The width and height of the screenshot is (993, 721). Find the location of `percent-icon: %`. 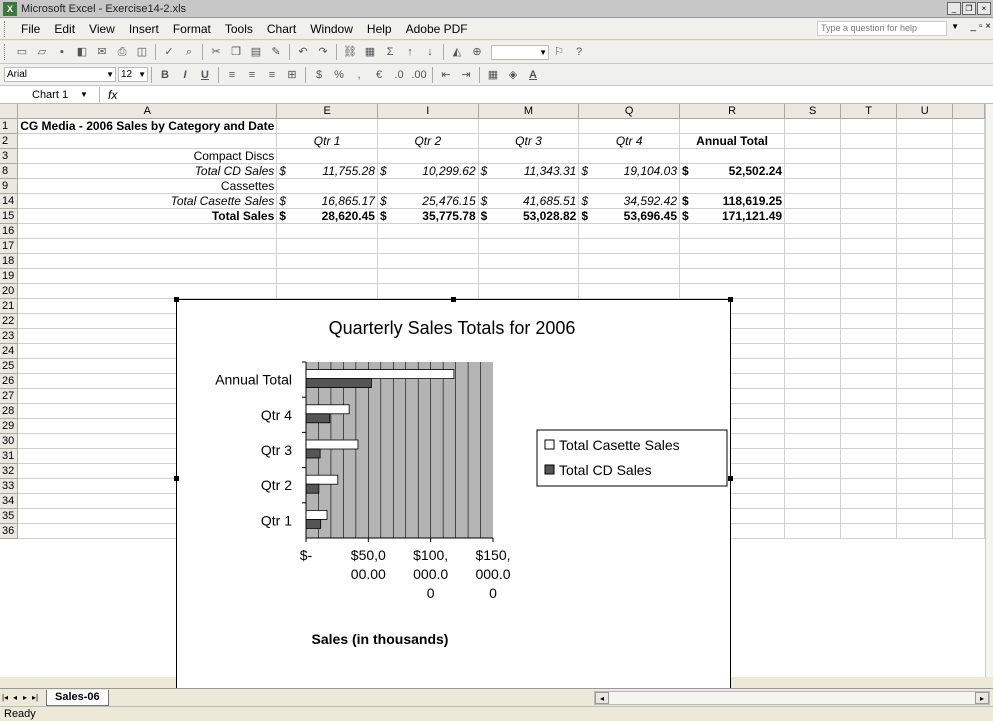

percent-icon: % is located at coordinates (339, 75).